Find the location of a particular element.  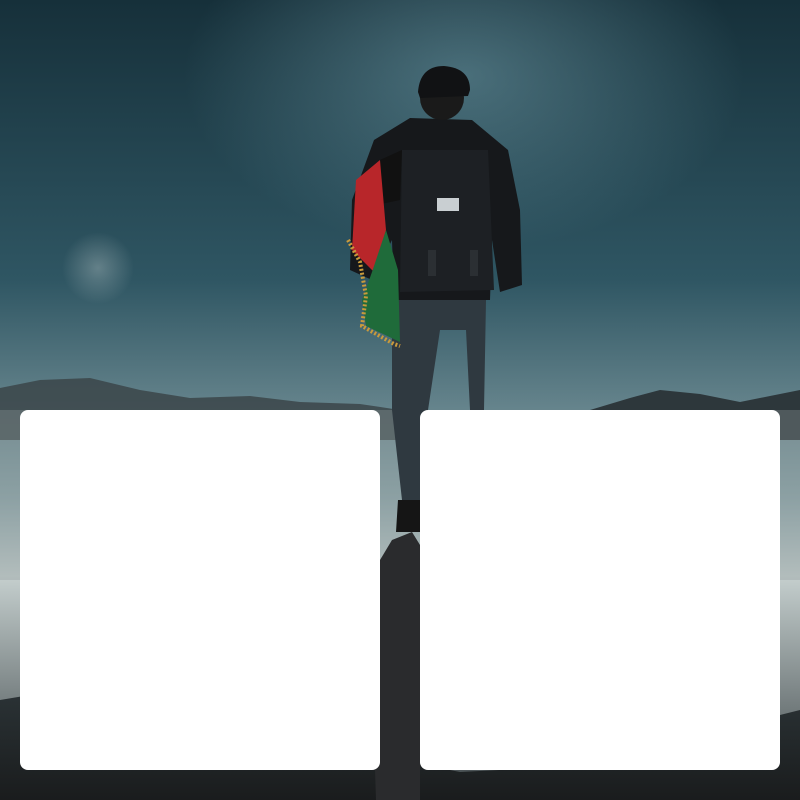

backpack is located at coordinates (447, 221).